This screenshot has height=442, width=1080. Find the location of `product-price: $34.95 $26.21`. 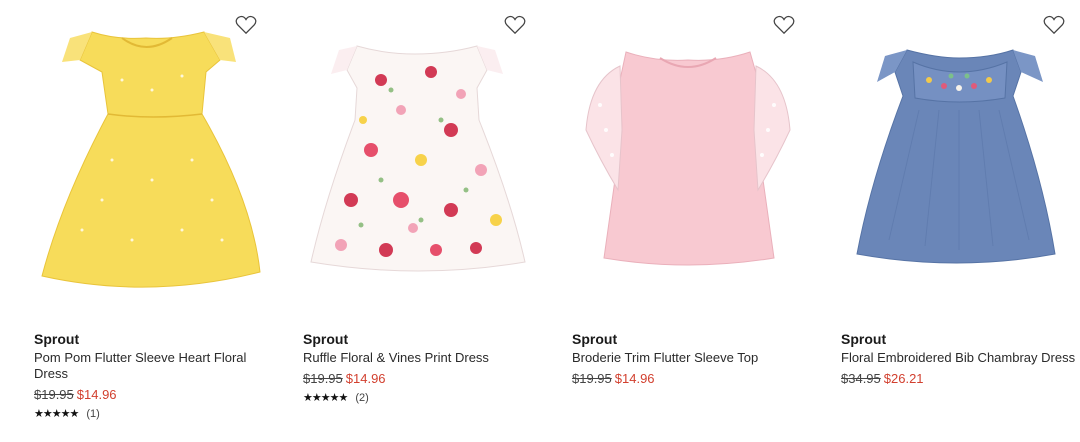

product-price: $34.95 $26.21 is located at coordinates (960, 379).